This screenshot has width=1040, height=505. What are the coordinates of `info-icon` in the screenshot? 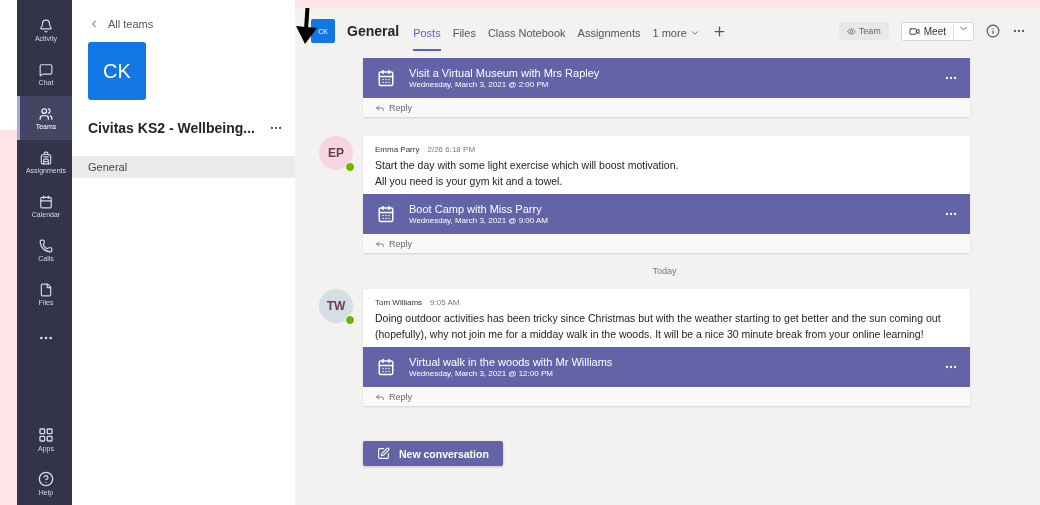 It's located at (993, 31).